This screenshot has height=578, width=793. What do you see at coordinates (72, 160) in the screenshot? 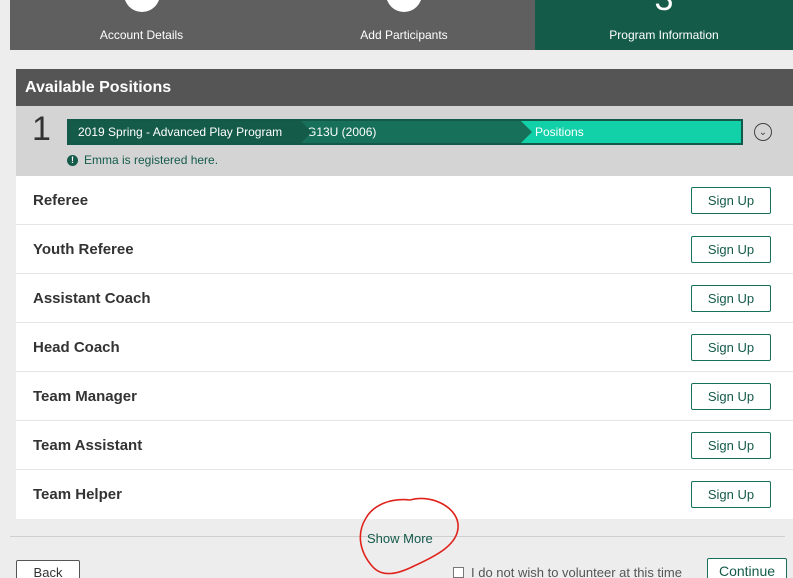
I see `info-icon: !` at bounding box center [72, 160].